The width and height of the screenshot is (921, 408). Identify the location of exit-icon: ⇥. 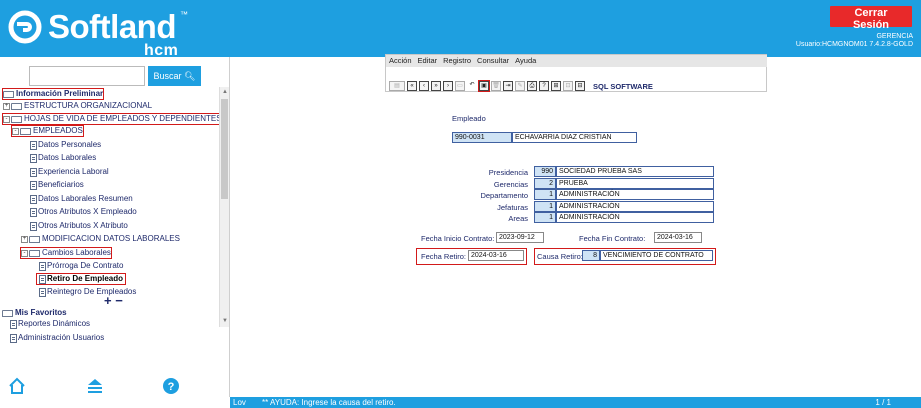
(508, 86).